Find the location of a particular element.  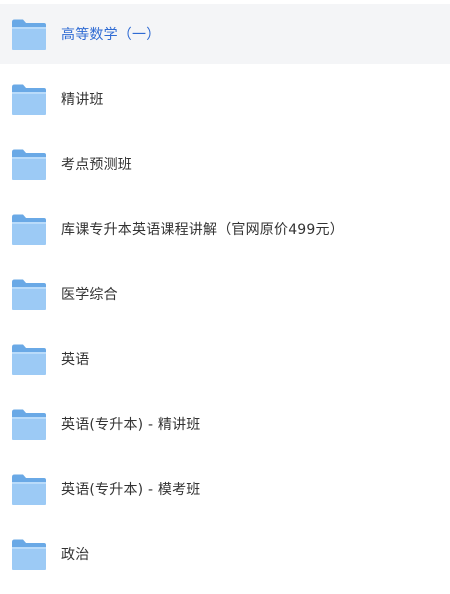

folder-item-4: 医学综合 is located at coordinates (225, 294).